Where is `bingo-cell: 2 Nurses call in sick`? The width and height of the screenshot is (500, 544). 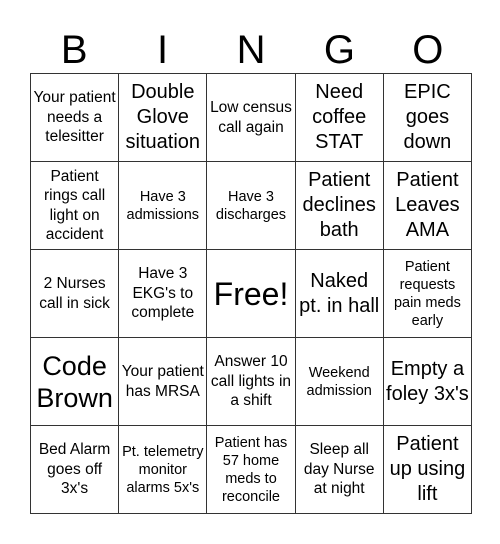 bingo-cell: 2 Nurses call in sick is located at coordinates (75, 294).